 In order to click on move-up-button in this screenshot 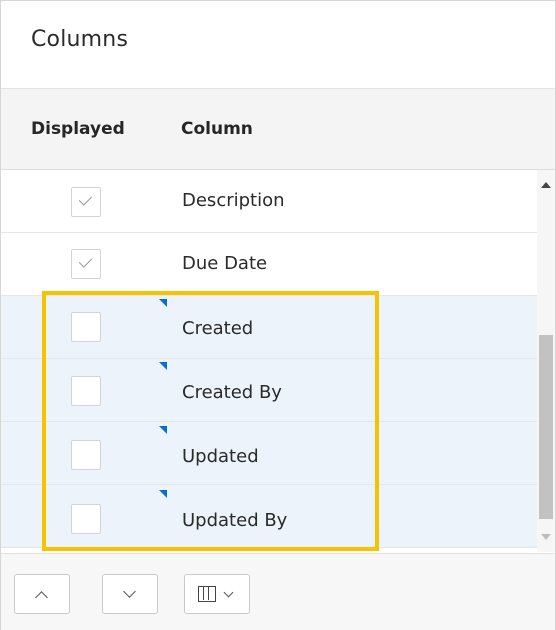, I will do `click(42, 594)`.